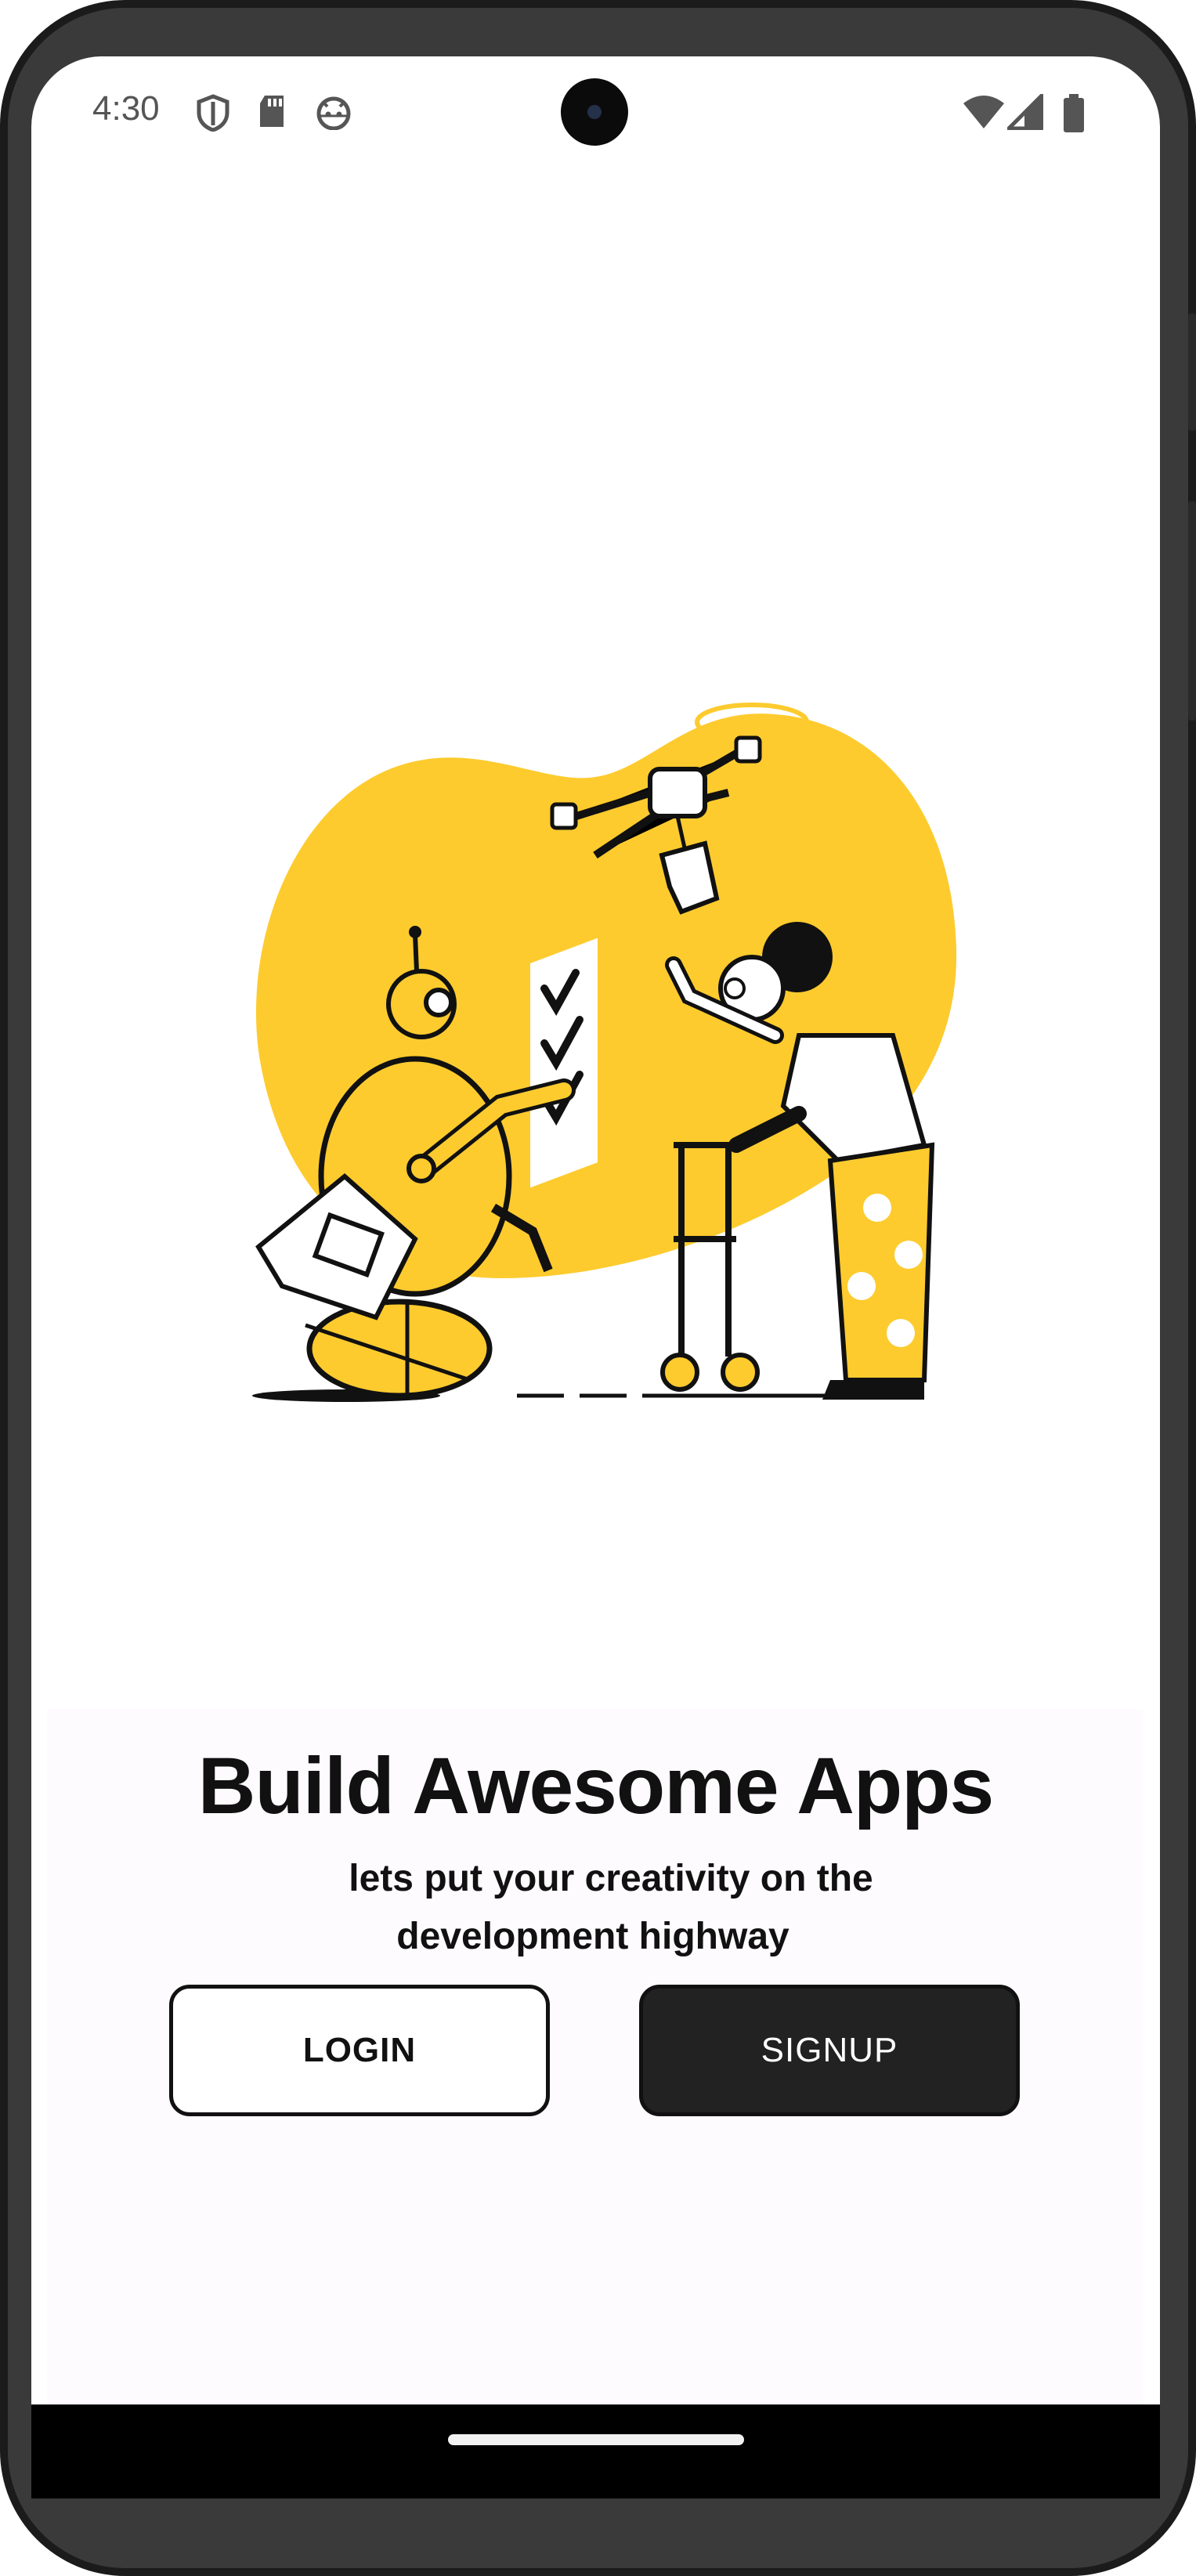 The width and height of the screenshot is (1196, 2576). What do you see at coordinates (1192, 372) in the screenshot?
I see `power-button` at bounding box center [1192, 372].